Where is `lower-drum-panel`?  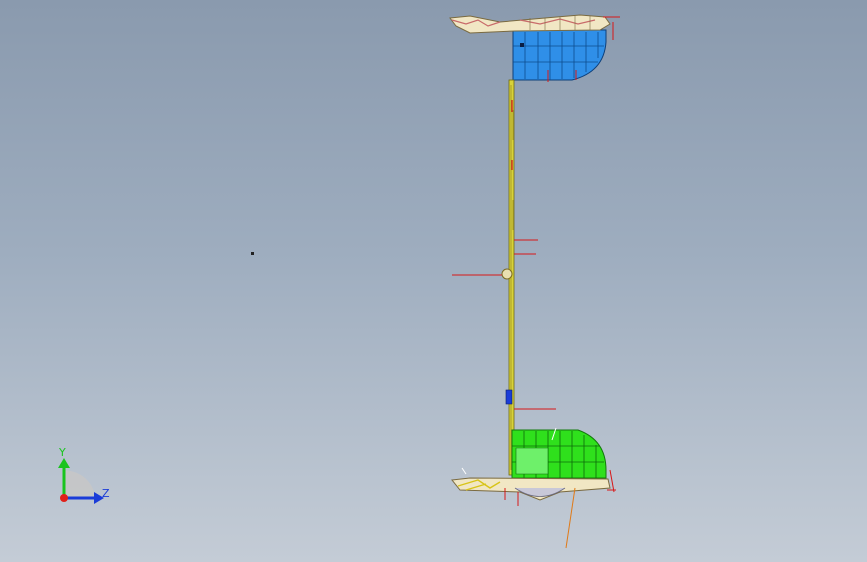 lower-drum-panel is located at coordinates (532, 461).